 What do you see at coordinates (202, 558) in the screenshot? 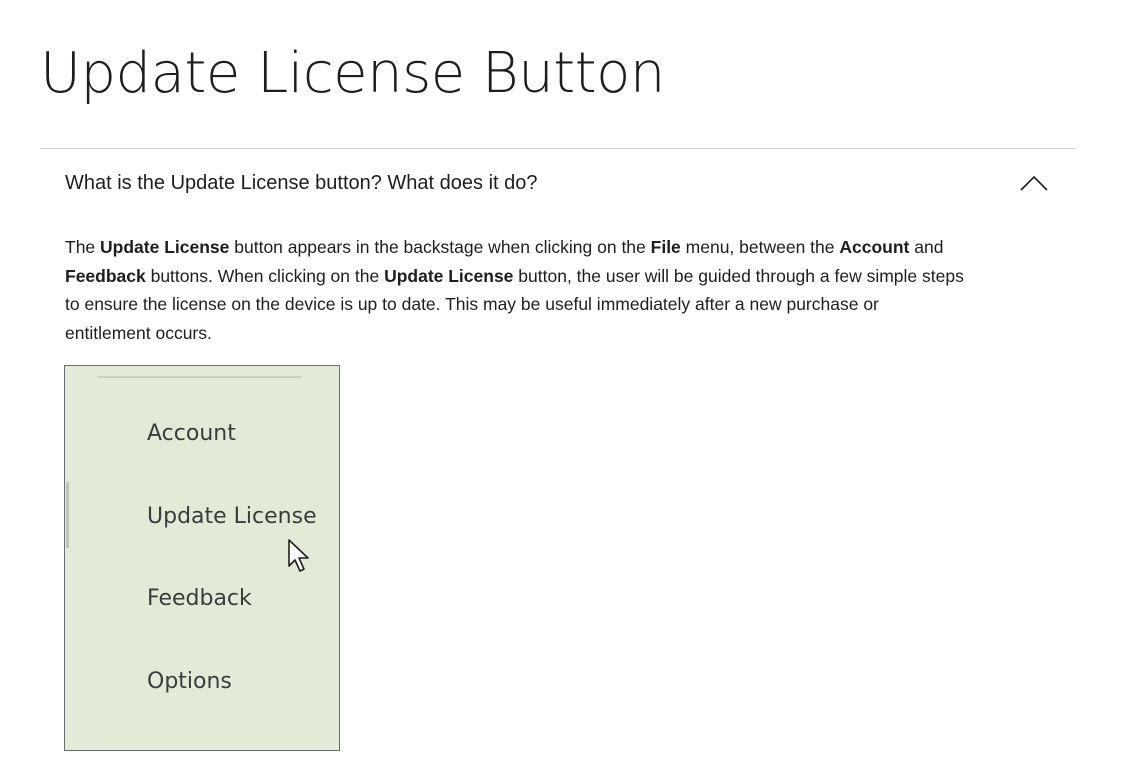
I see `backstage-menu-screenshot: Account Update License Feedback Options` at bounding box center [202, 558].